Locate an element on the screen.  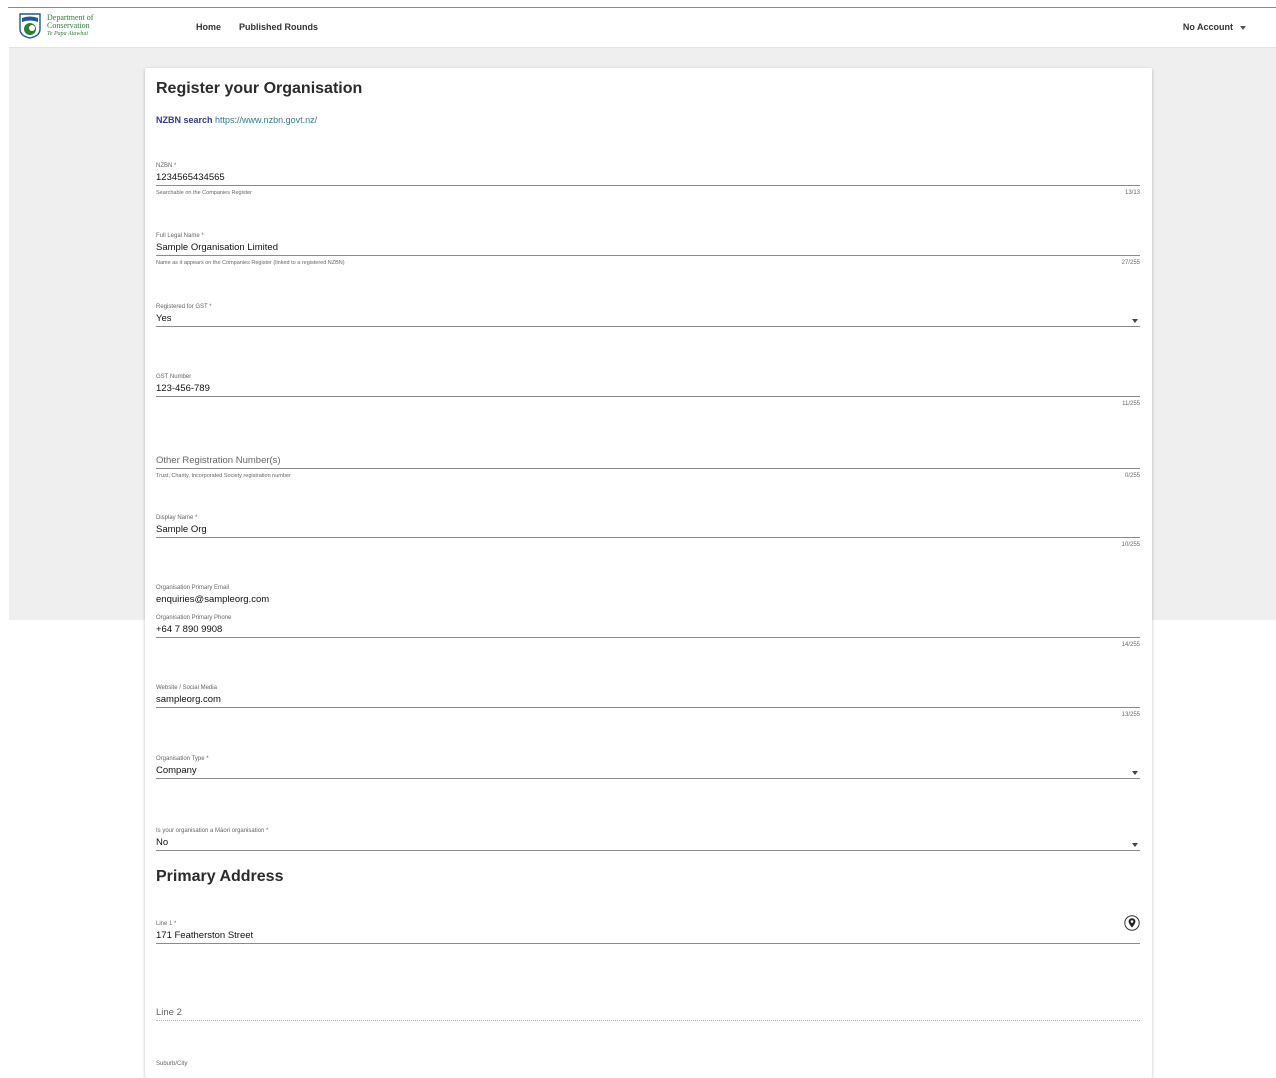
maori-org-underline is located at coordinates (648, 850).